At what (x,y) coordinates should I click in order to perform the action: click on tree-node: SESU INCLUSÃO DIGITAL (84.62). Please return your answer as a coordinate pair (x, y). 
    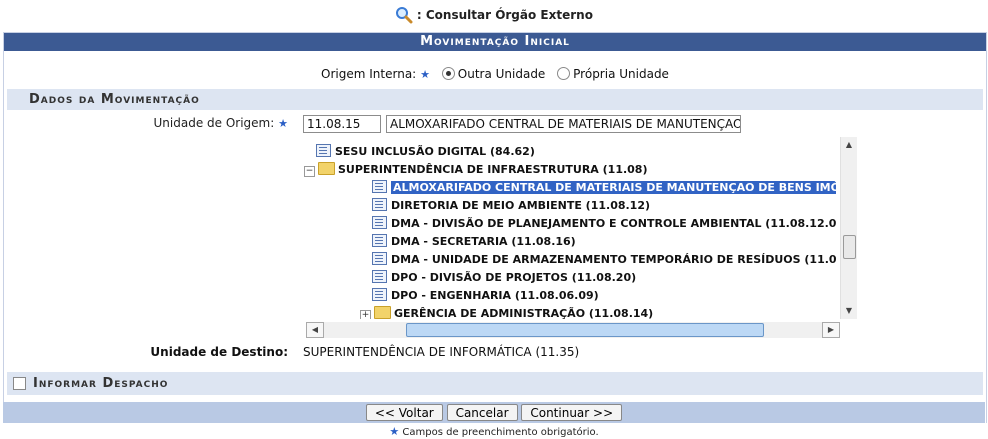
    Looking at the image, I should click on (425, 152).